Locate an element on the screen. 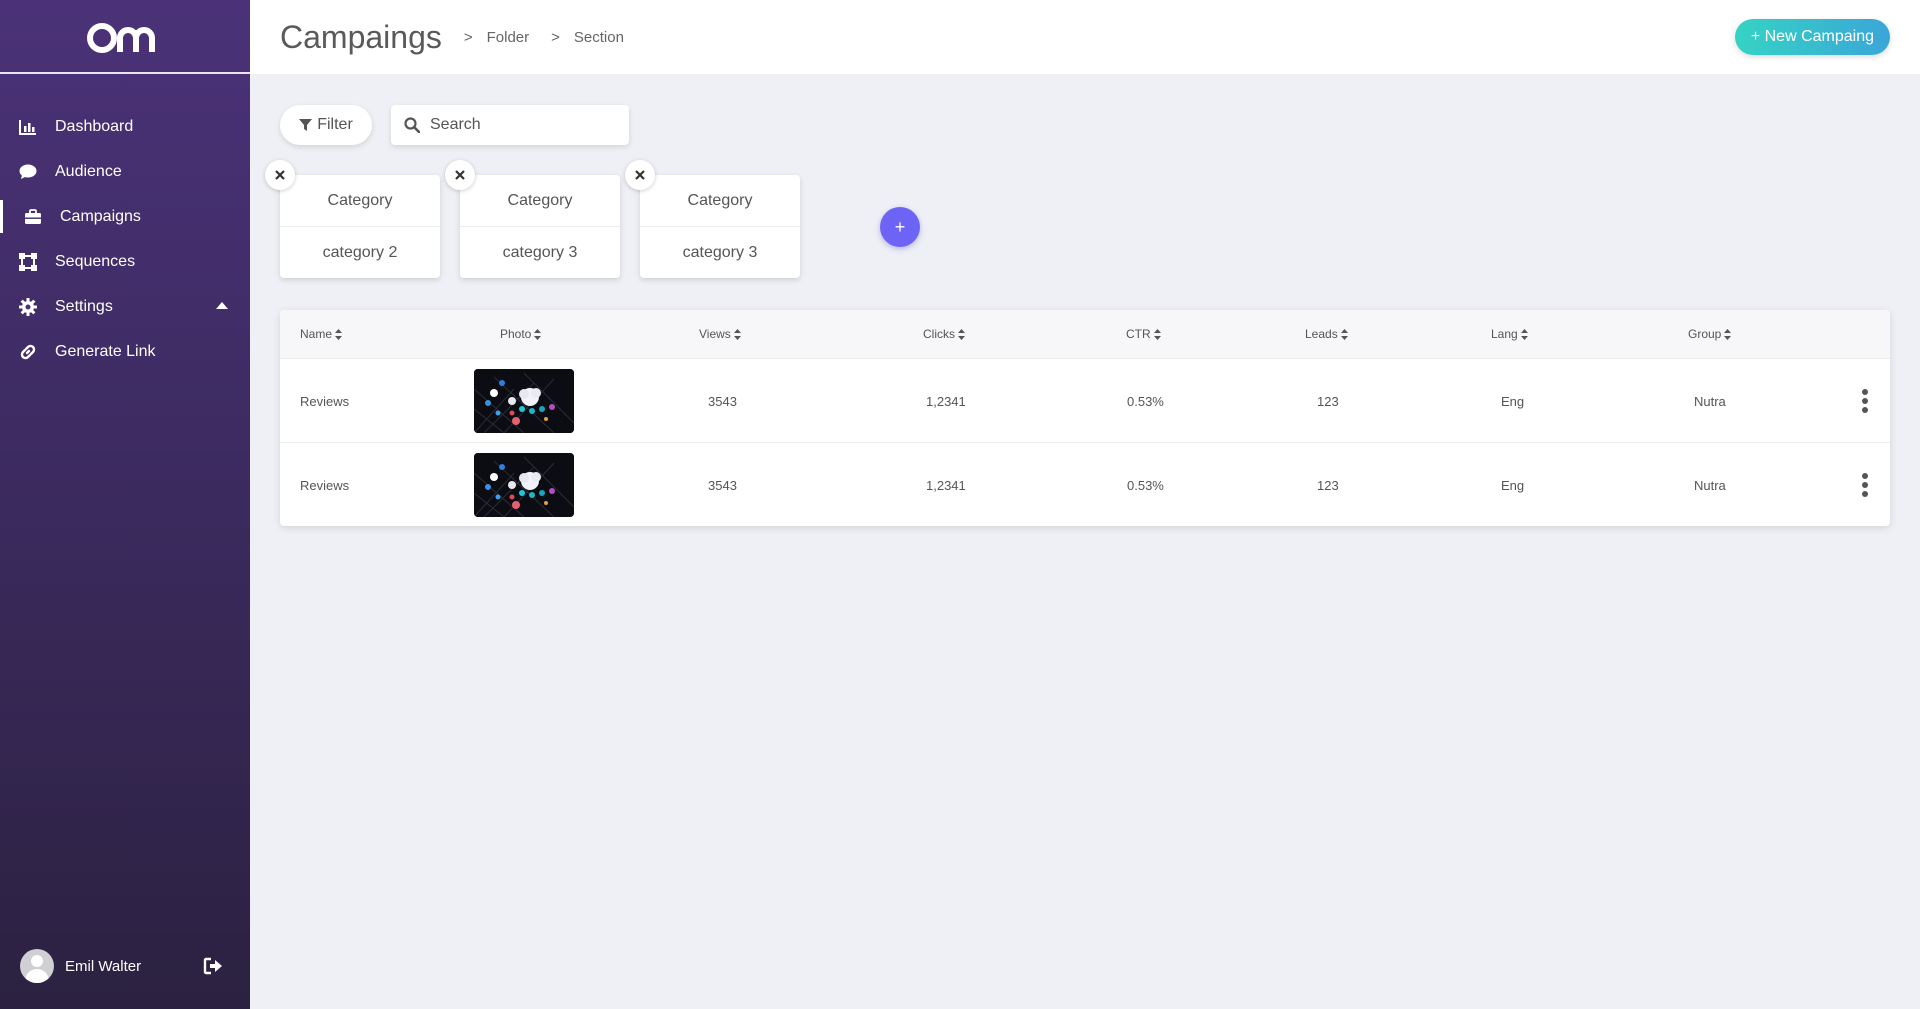 This screenshot has height=1009, width=1920. add-category-button: + is located at coordinates (900, 227).